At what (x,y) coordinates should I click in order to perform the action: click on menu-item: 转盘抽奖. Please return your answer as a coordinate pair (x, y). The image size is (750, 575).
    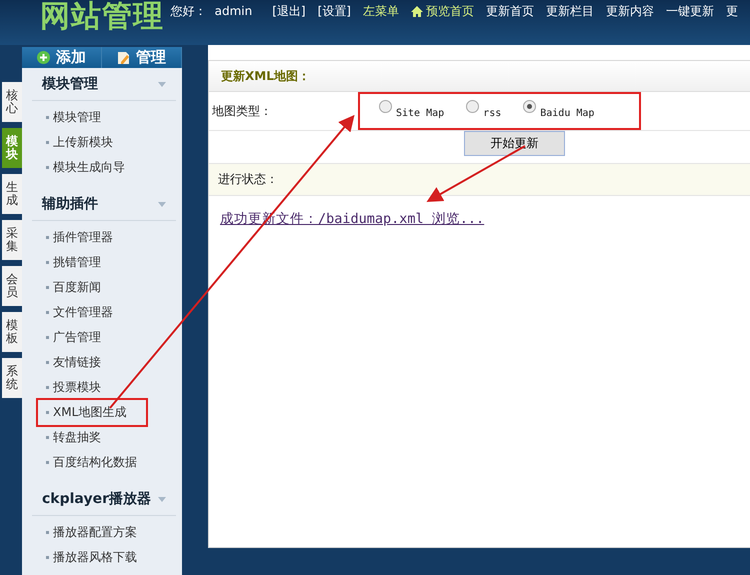
    Looking at the image, I should click on (92, 437).